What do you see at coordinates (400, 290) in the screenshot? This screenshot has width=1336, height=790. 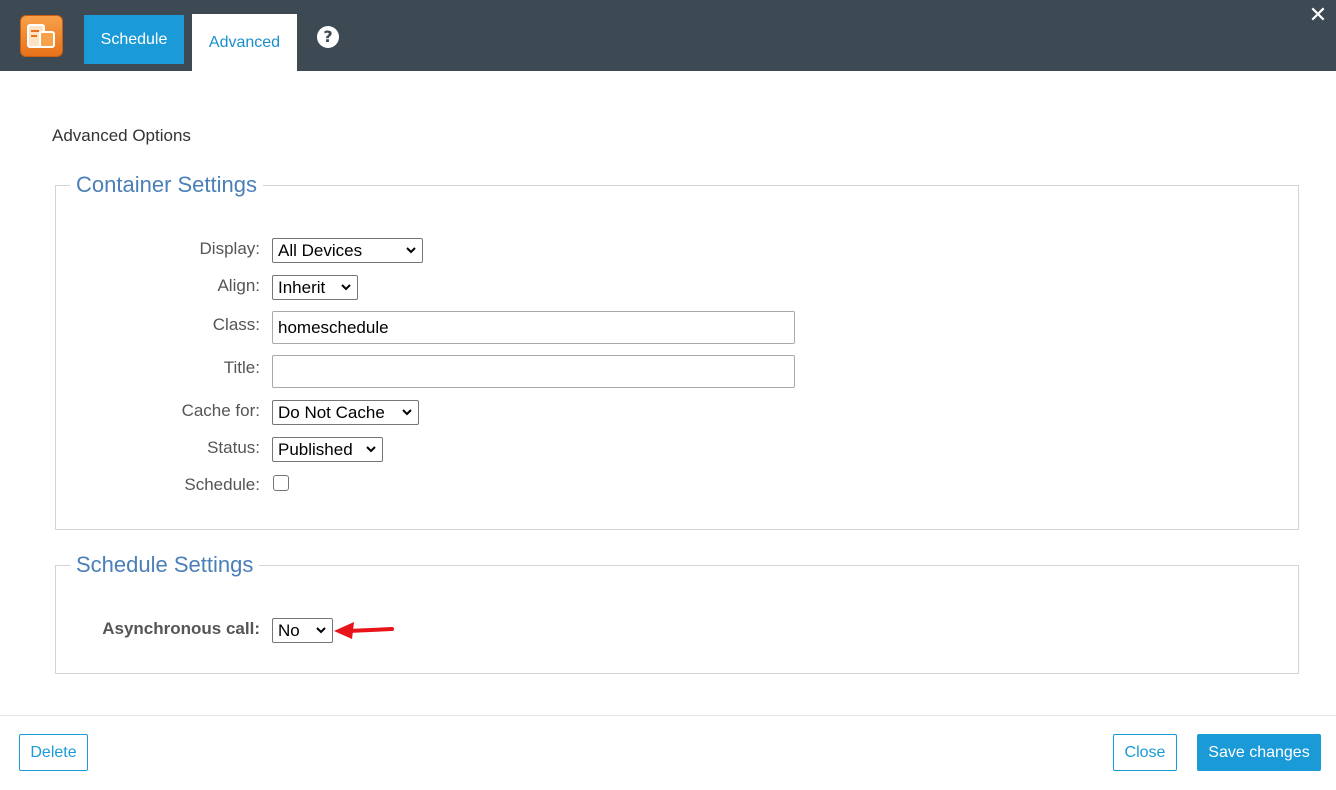 I see `align-row: Align: Inherit` at bounding box center [400, 290].